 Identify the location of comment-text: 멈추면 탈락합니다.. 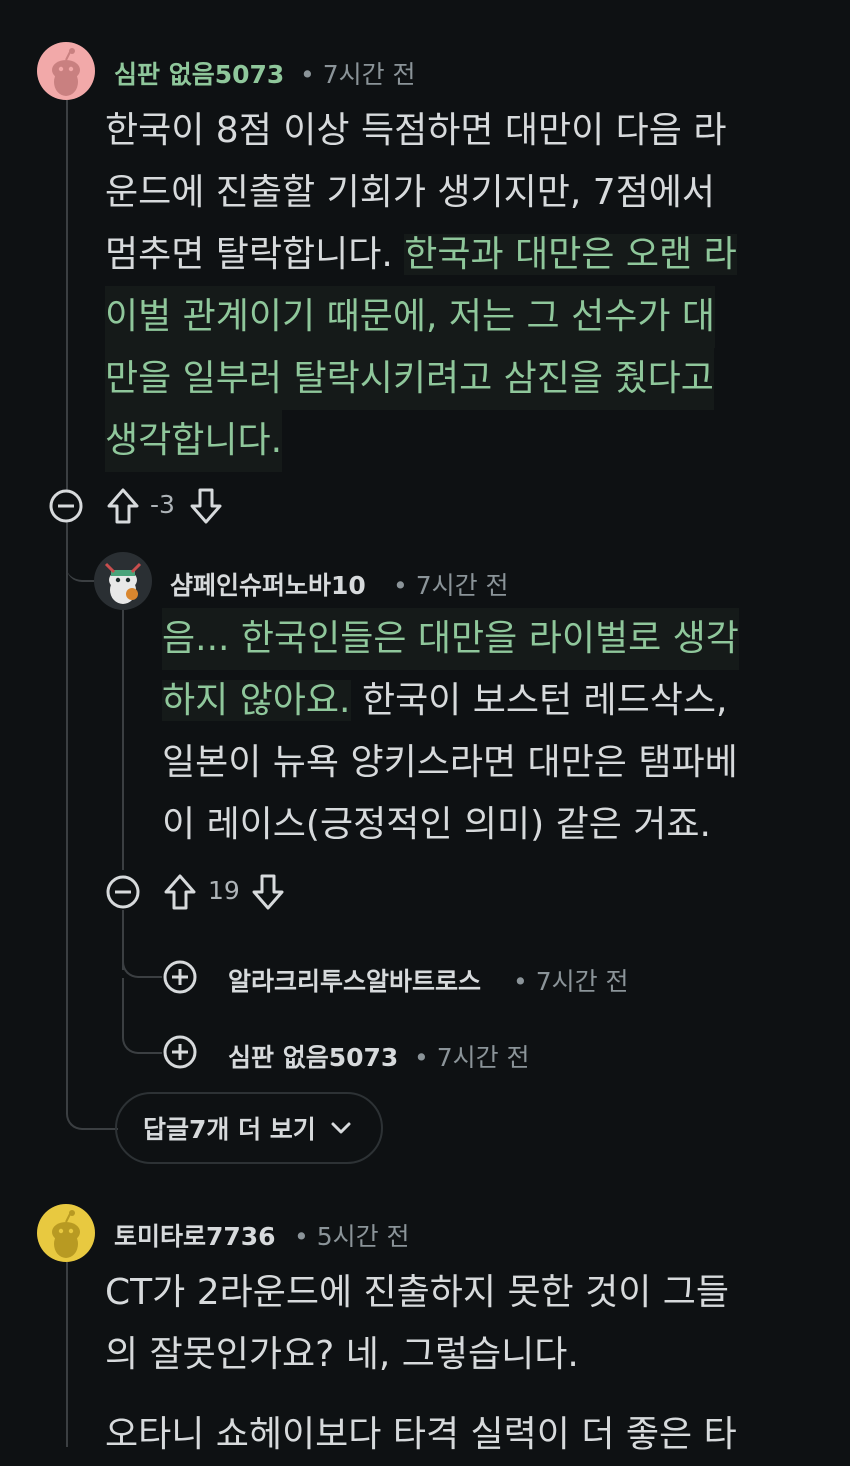
(255, 254).